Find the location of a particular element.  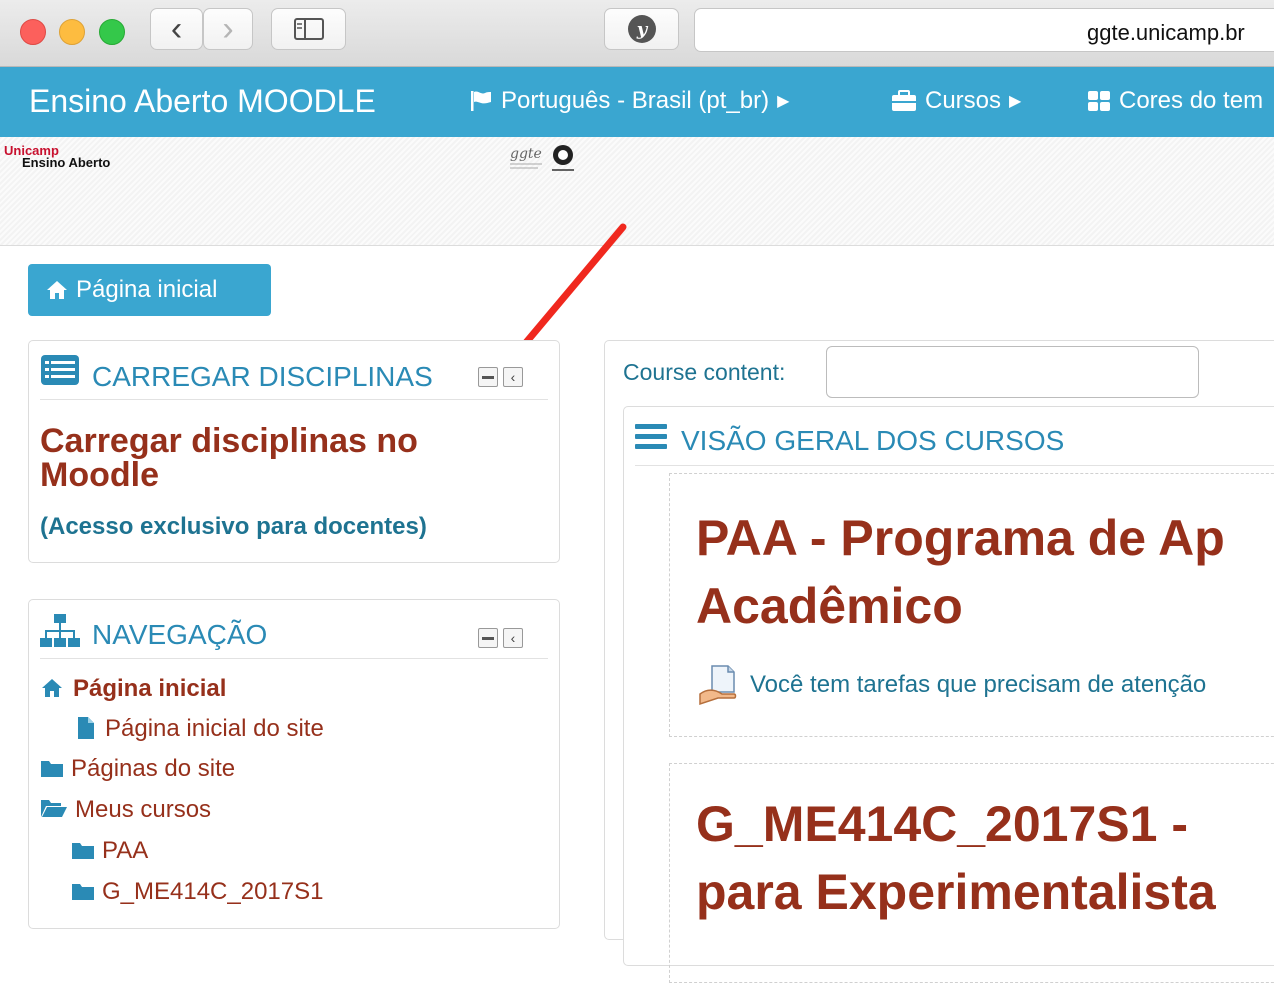

language-label: Português - Brasil (pt_br) is located at coordinates (635, 100).